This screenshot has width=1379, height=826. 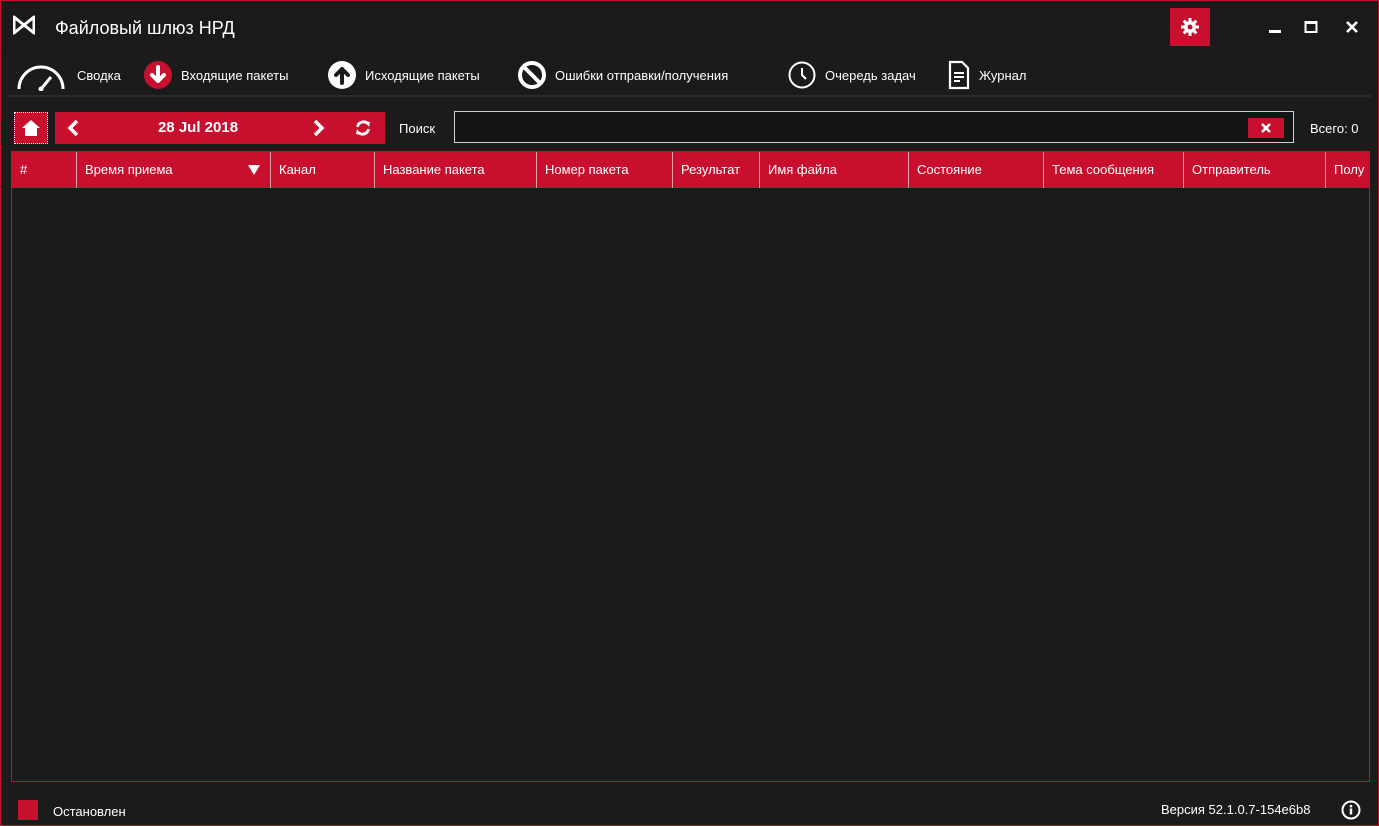 I want to click on clock-icon, so click(x=802, y=75).